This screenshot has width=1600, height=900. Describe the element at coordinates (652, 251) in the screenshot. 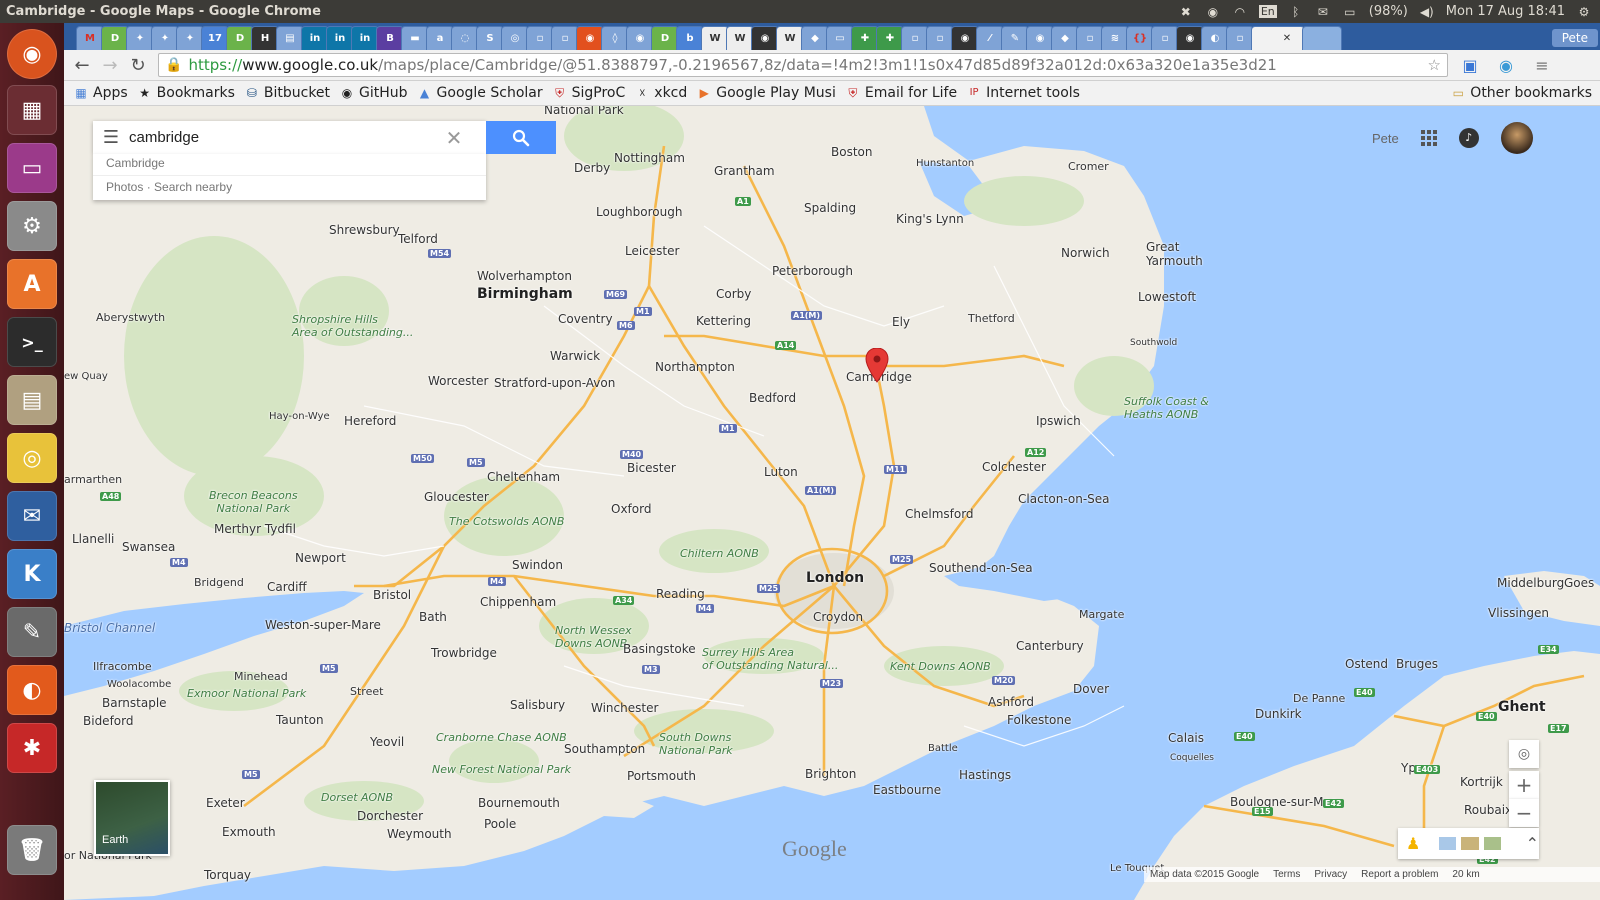

I see `place-label: Leicester` at that location.